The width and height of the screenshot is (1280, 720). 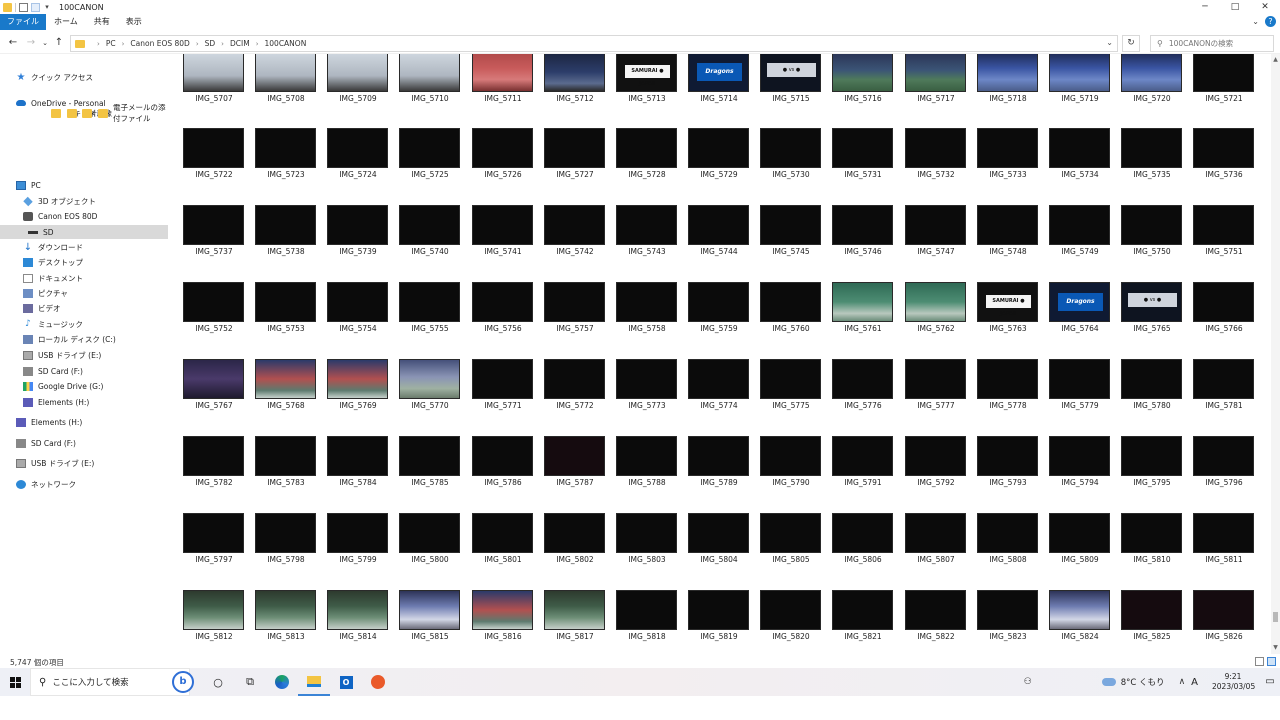 What do you see at coordinates (84, 262) in the screenshot?
I see `sidebar-item: デスクトップ` at bounding box center [84, 262].